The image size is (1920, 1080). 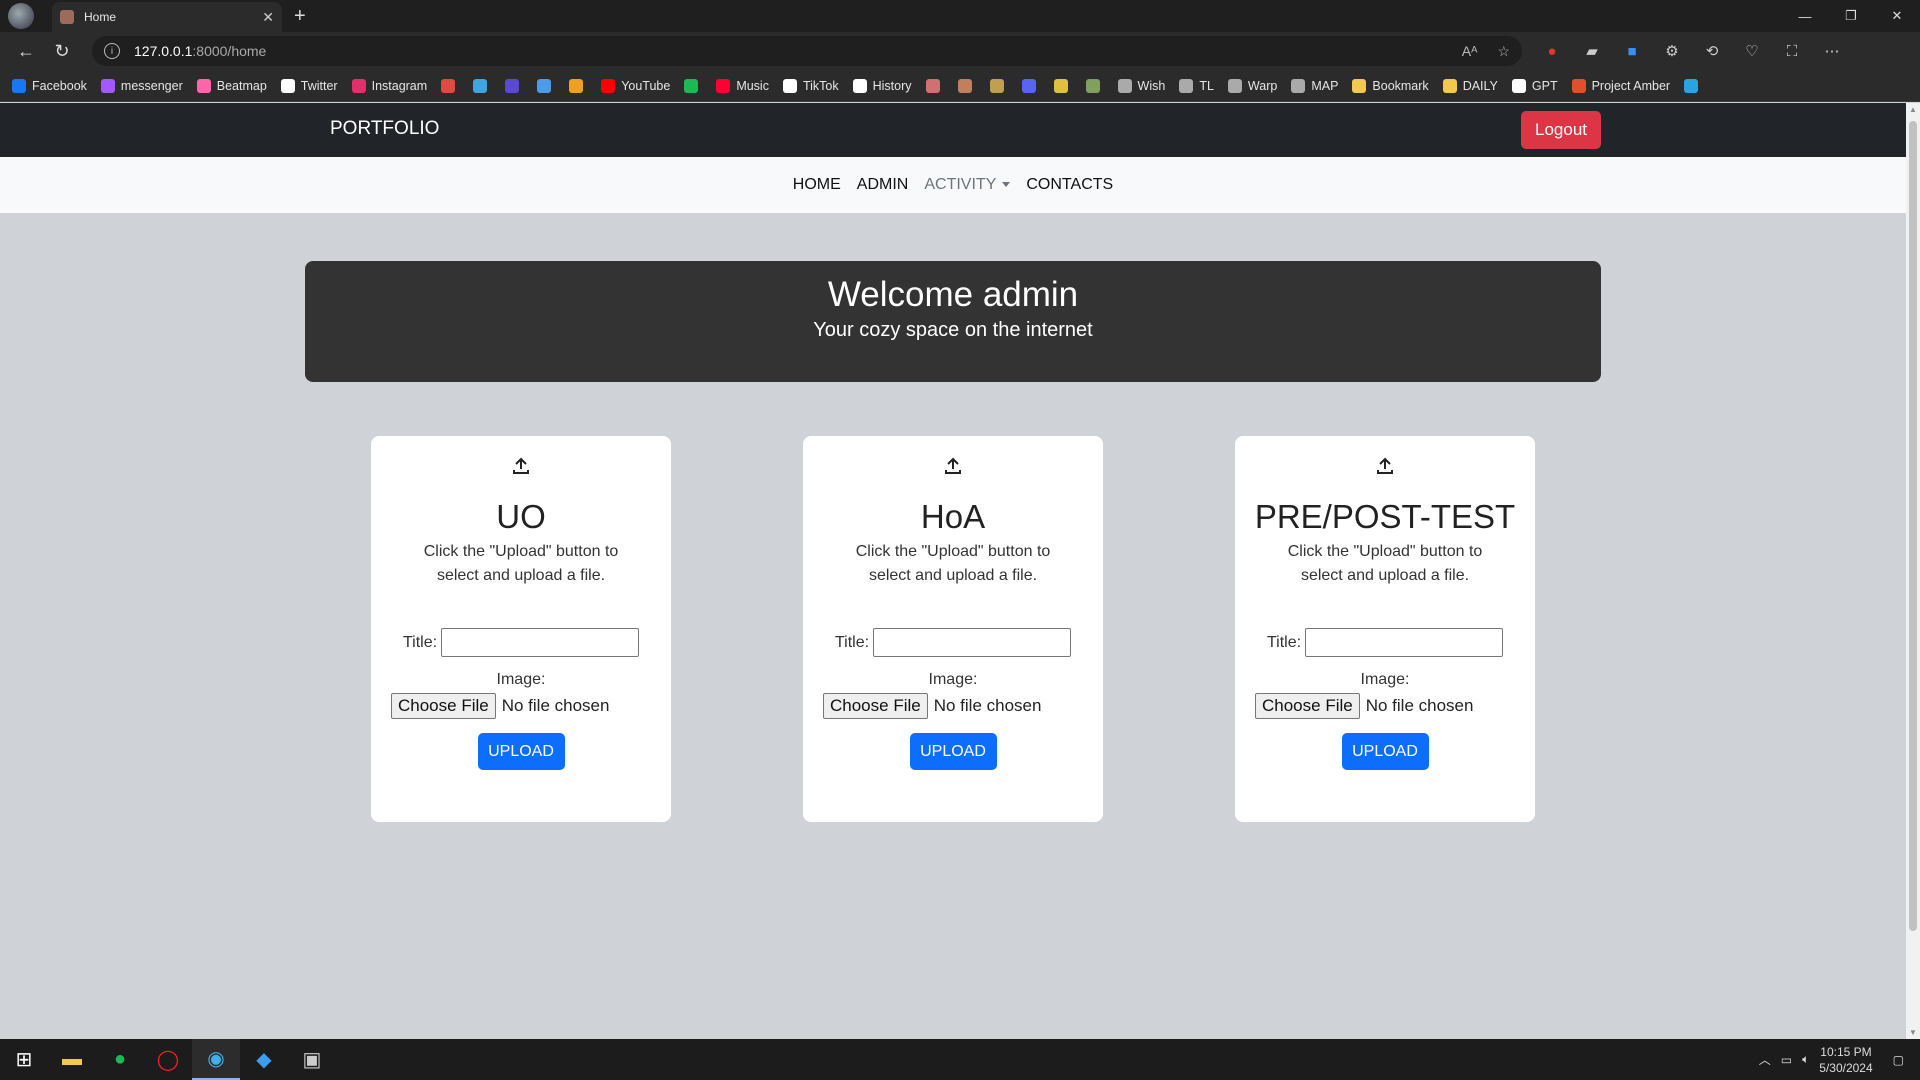 I want to click on bookmark-item: History, so click(x=882, y=85).